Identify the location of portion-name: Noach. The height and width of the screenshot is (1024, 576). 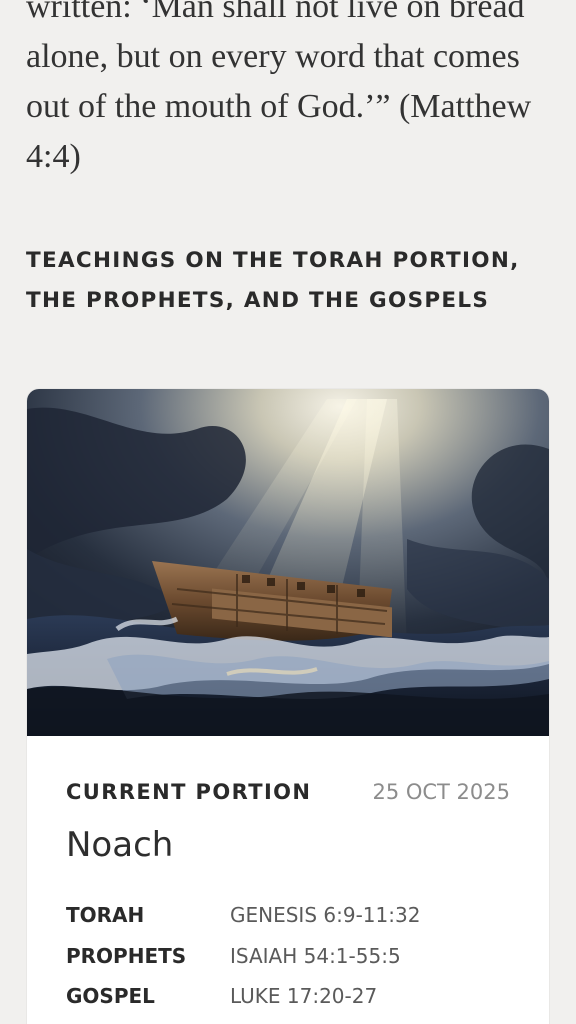
(120, 845).